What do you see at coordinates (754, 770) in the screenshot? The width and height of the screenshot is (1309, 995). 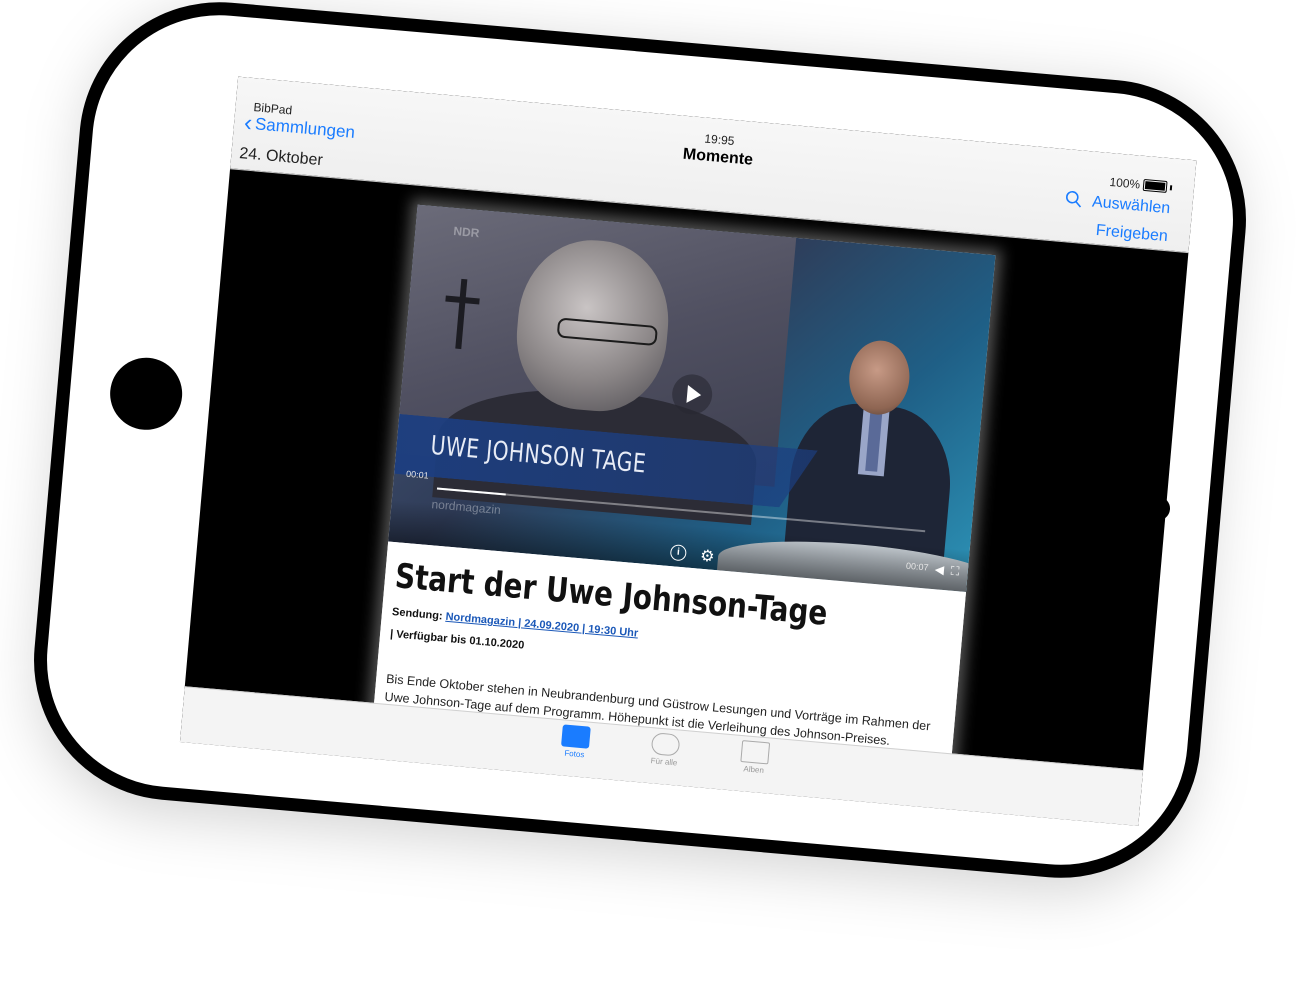 I see `tab-label: Alben` at bounding box center [754, 770].